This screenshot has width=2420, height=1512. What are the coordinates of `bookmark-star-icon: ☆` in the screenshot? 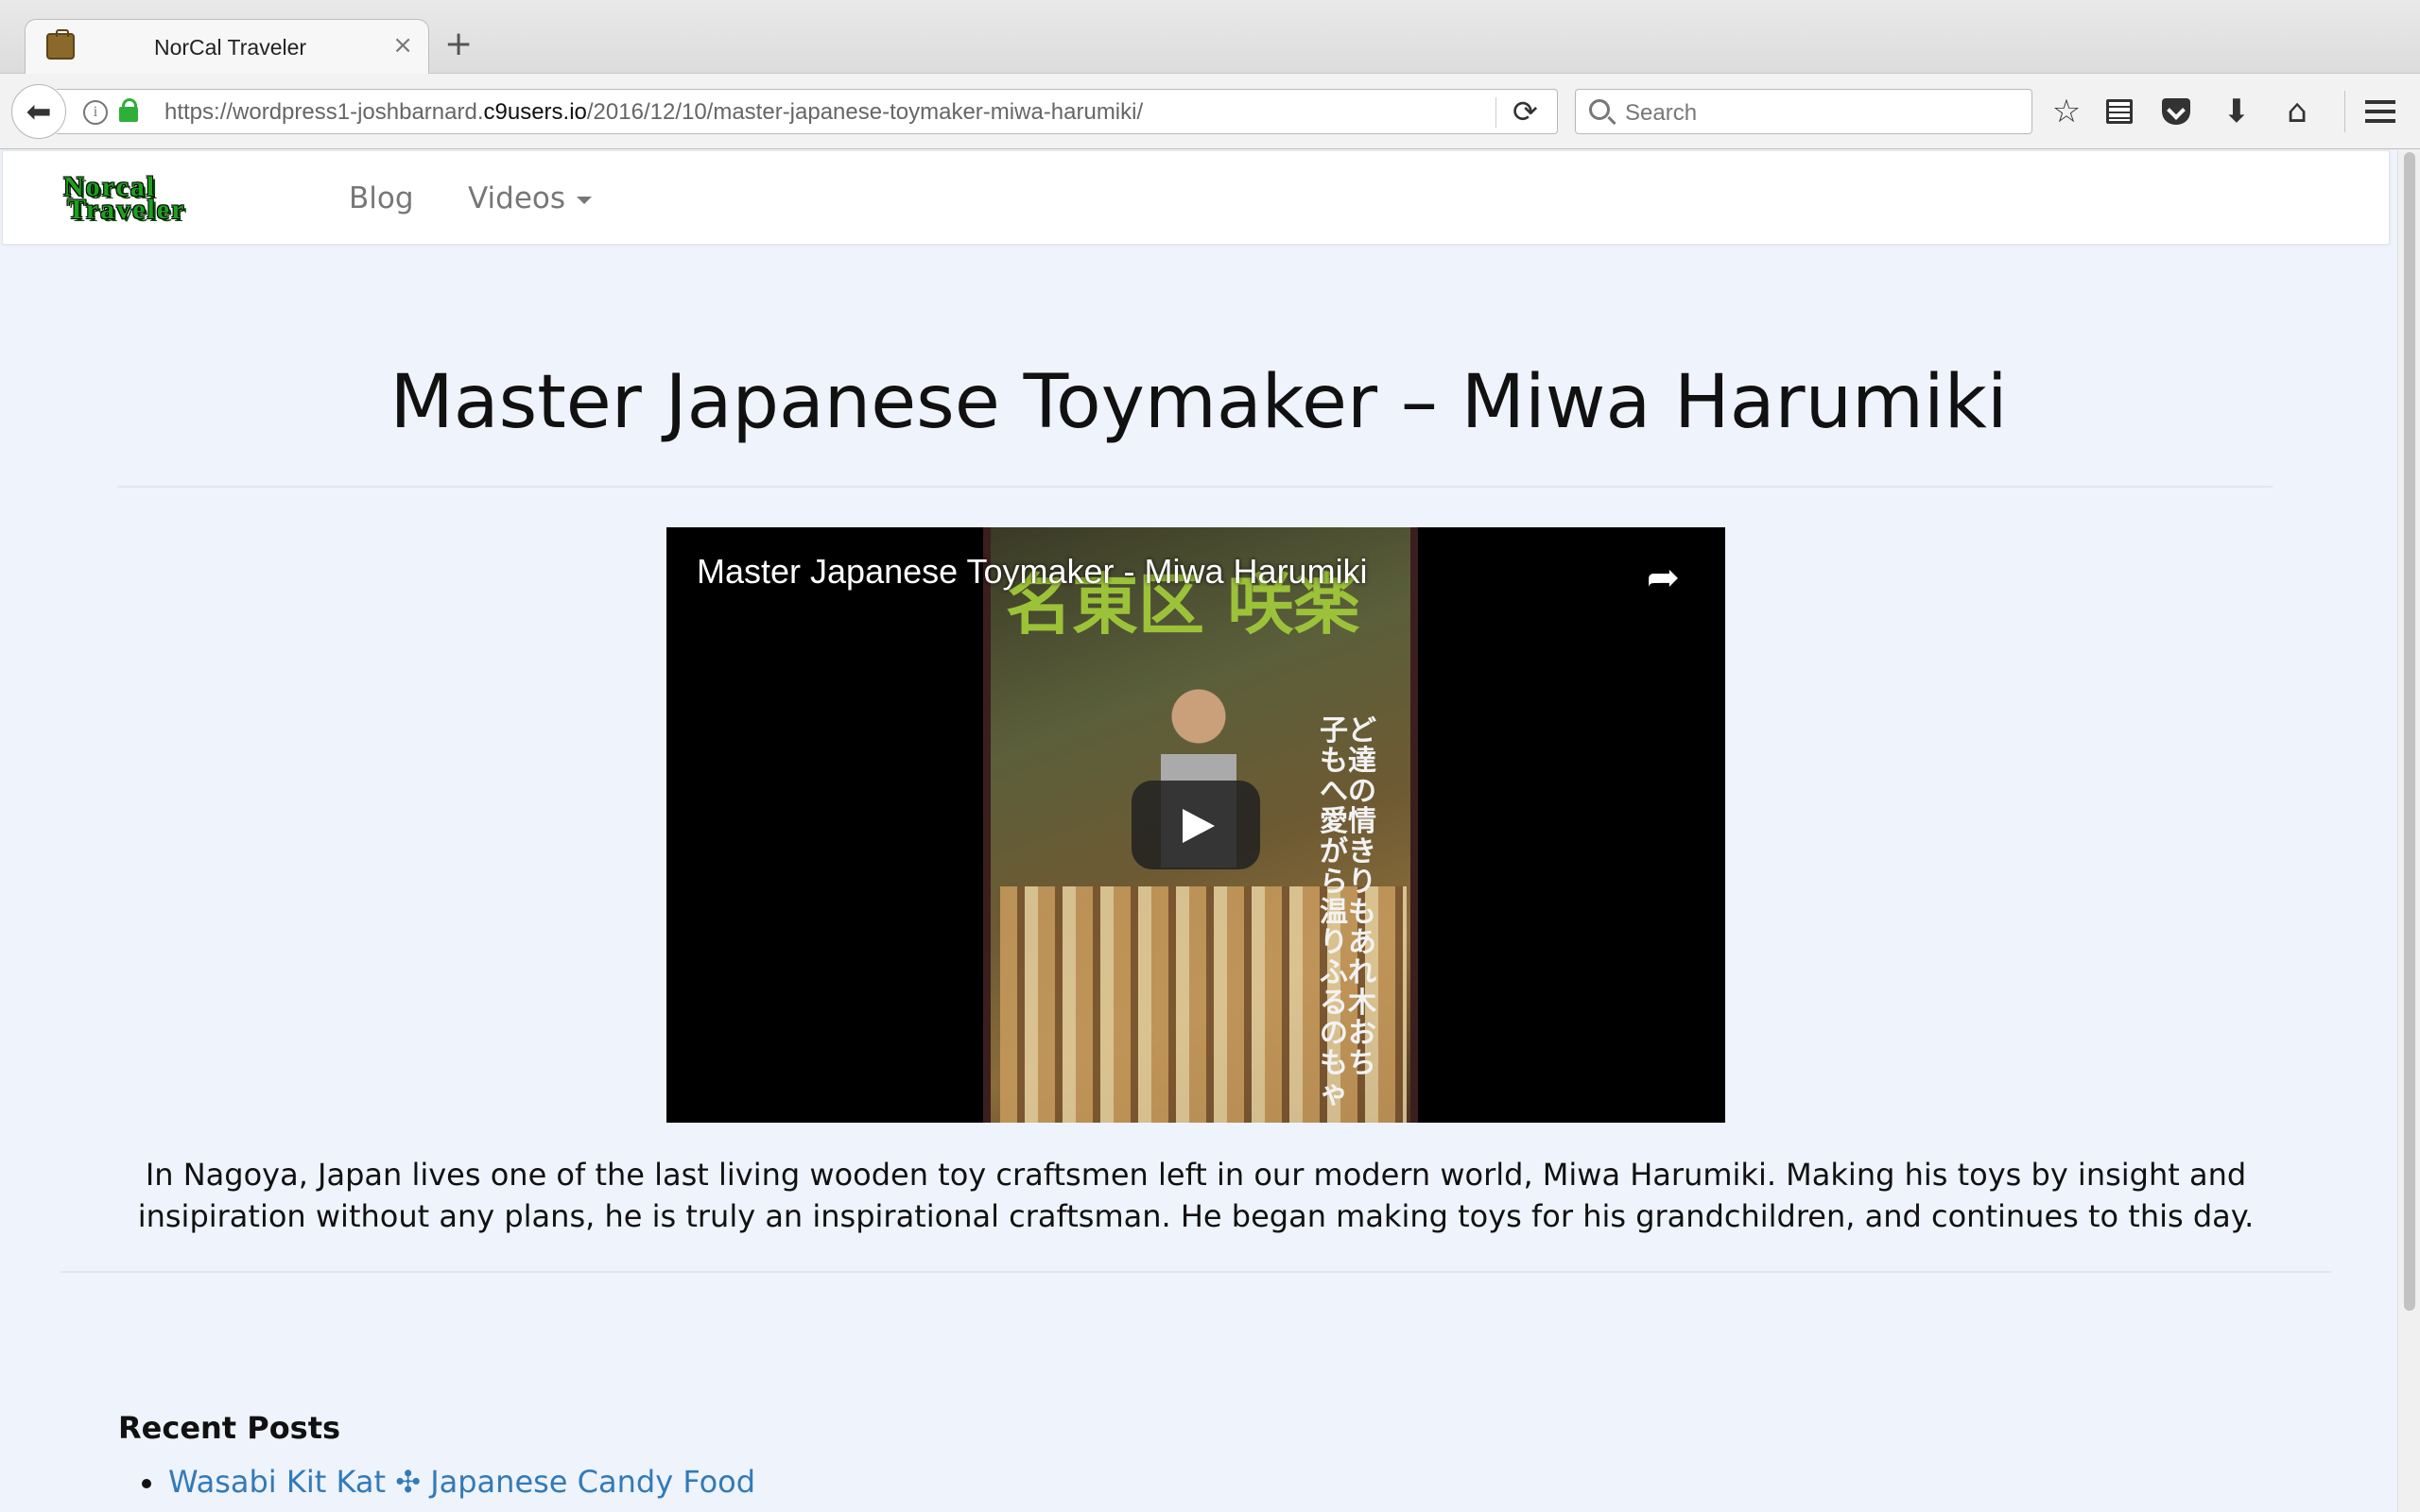 It's located at (2066, 111).